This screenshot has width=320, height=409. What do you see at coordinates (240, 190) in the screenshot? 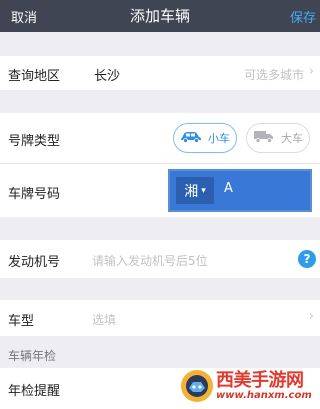
I see `plate-number-input: 湘 ▾ A` at bounding box center [240, 190].